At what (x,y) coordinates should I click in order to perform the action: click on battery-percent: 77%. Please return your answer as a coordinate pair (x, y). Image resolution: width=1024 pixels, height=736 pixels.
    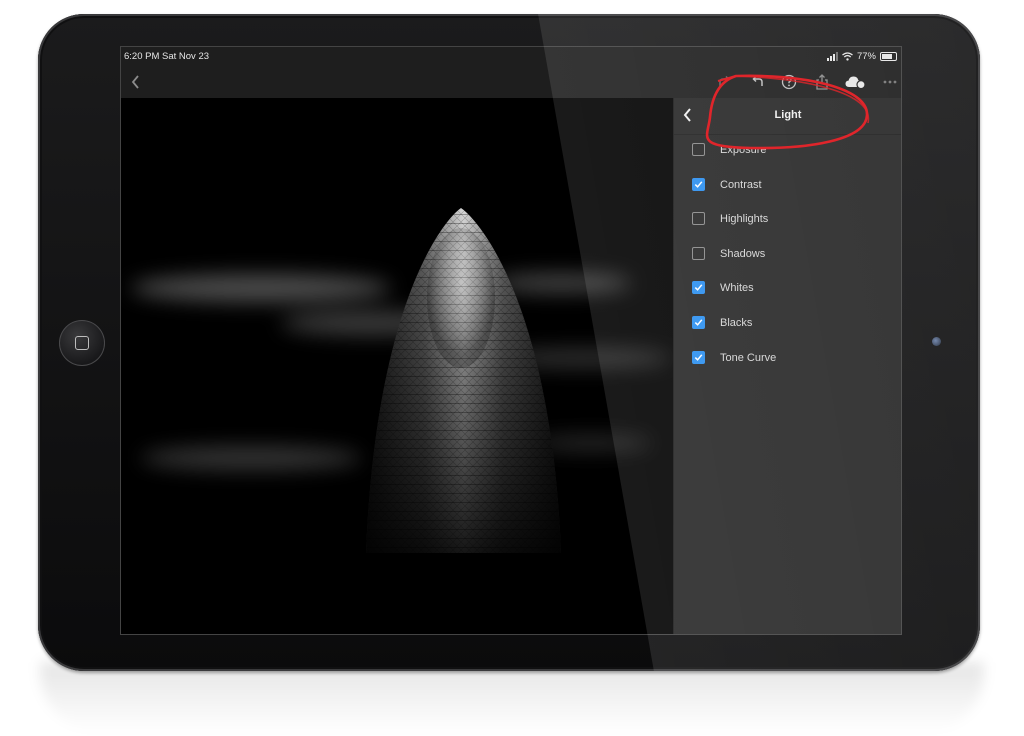
    Looking at the image, I should click on (866, 56).